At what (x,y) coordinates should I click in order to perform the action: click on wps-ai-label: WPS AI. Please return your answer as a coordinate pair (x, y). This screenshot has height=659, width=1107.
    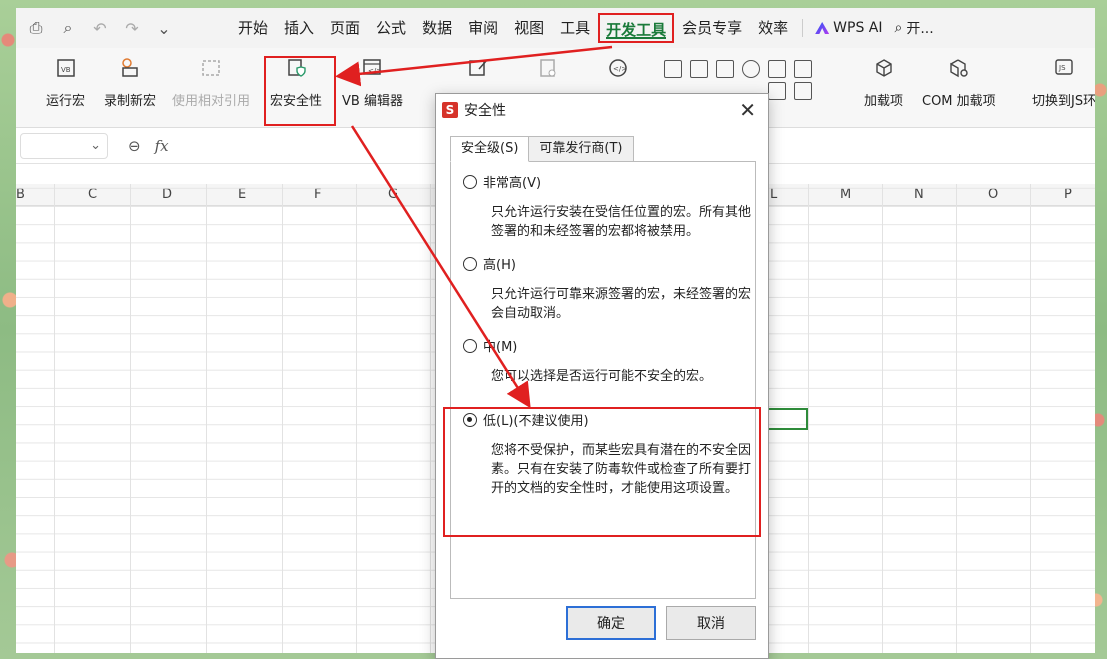
    Looking at the image, I should click on (858, 28).